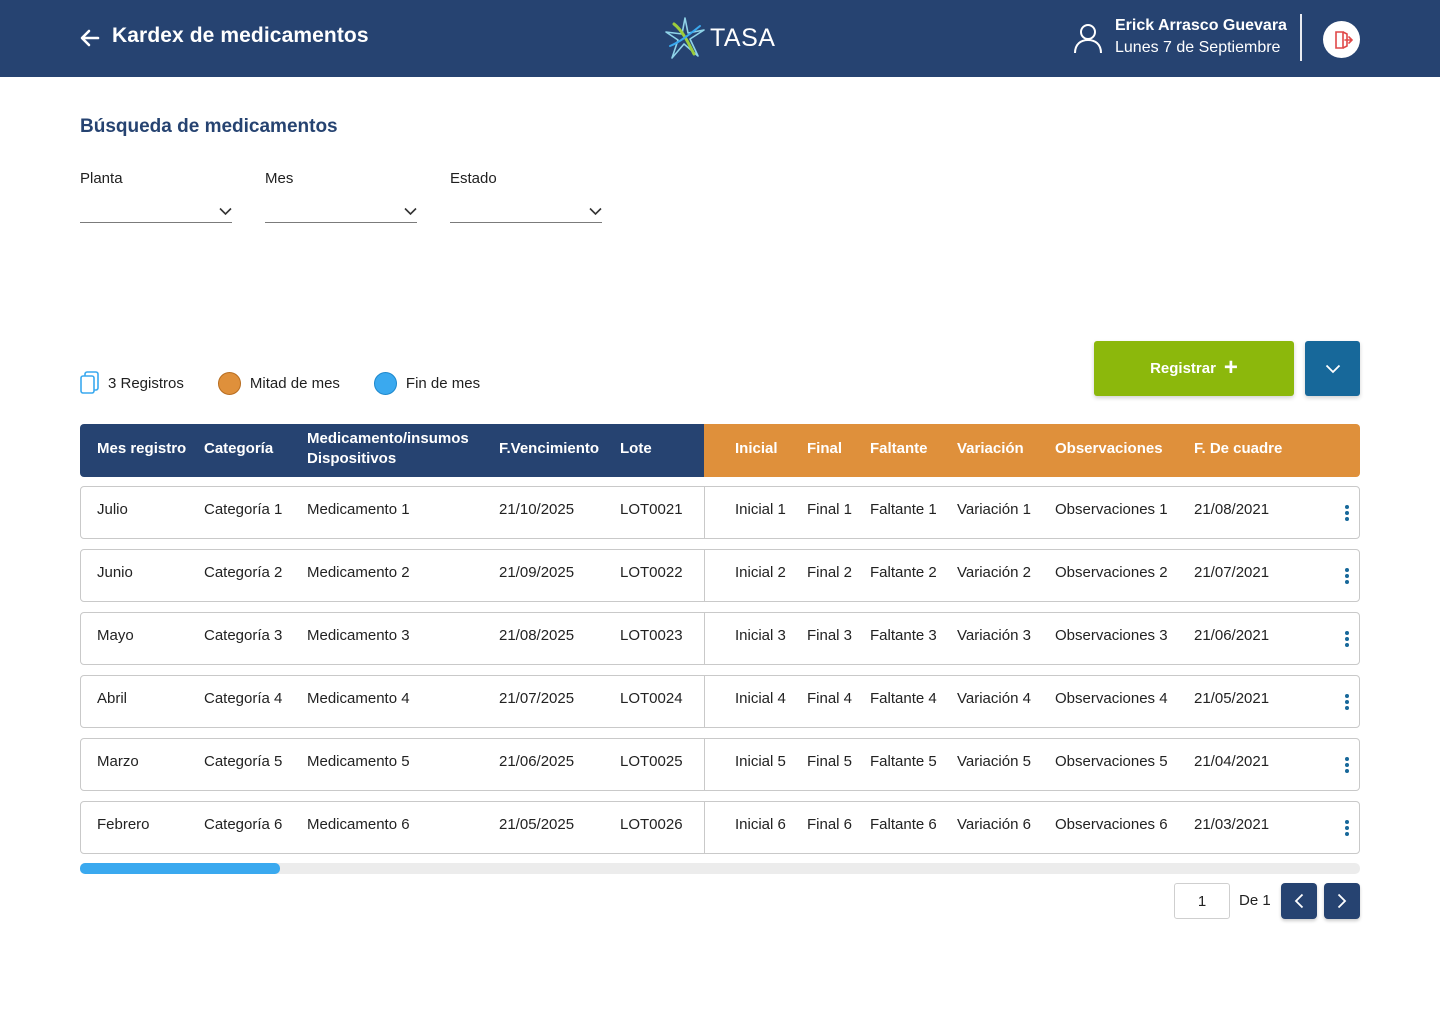 Image resolution: width=1440 pixels, height=1024 pixels. What do you see at coordinates (443, 383) in the screenshot?
I see `end-month-label: Fin de mes` at bounding box center [443, 383].